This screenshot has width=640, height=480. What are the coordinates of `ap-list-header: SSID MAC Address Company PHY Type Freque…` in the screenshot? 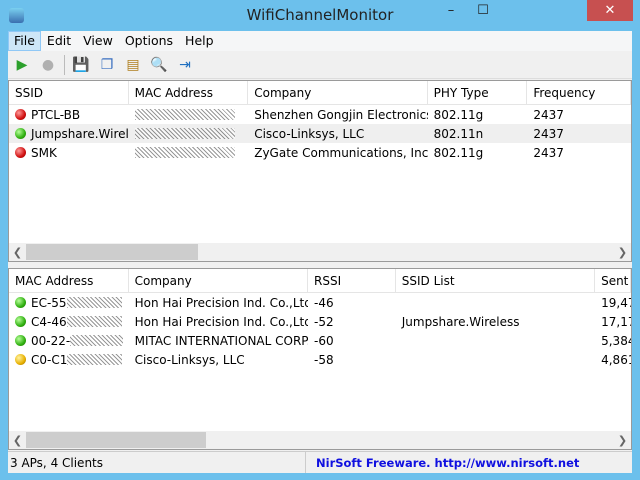 It's located at (320, 93).